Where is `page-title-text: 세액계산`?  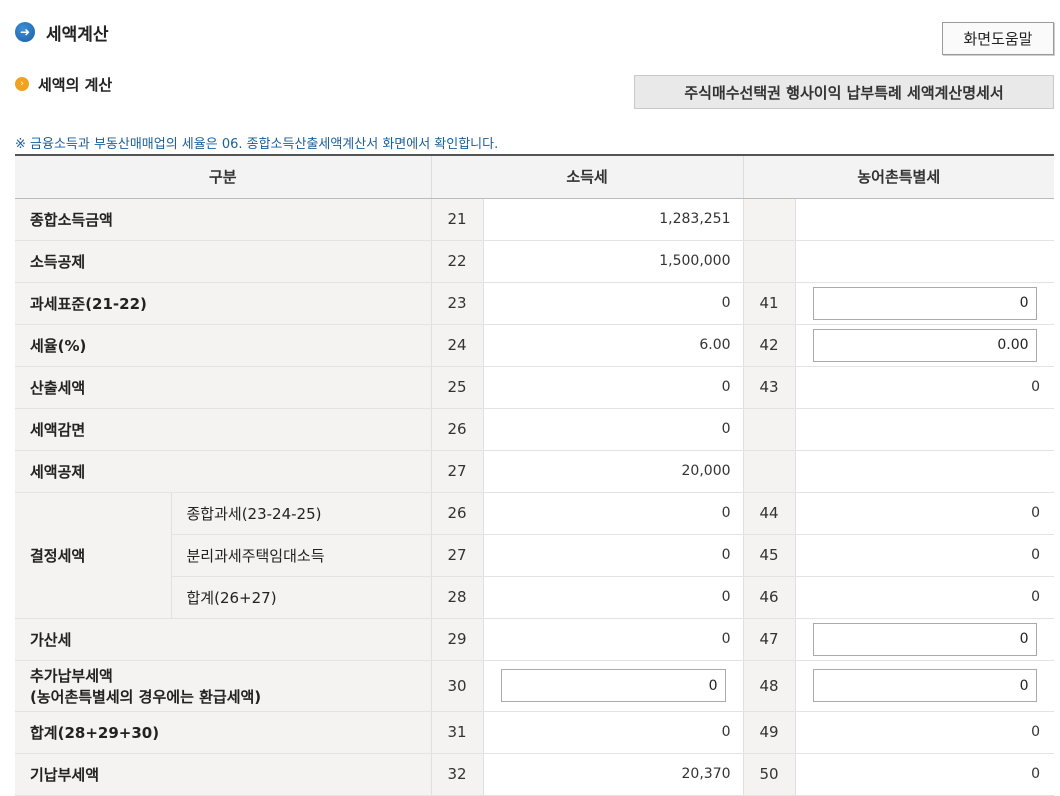
page-title-text: 세액계산 is located at coordinates (77, 34).